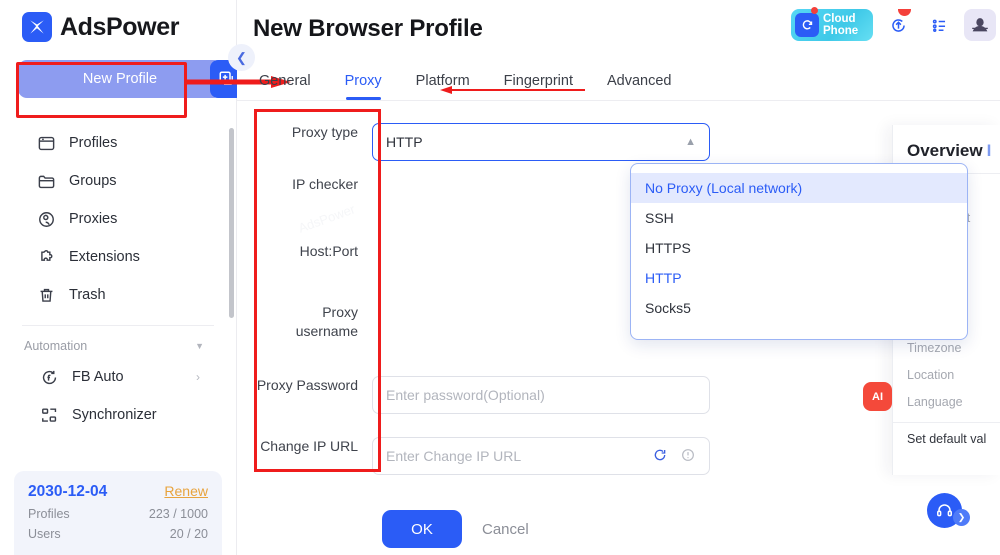  What do you see at coordinates (465, 395) in the screenshot?
I see `proxy-password-placeholder: Enter password(Optional)` at bounding box center [465, 395].